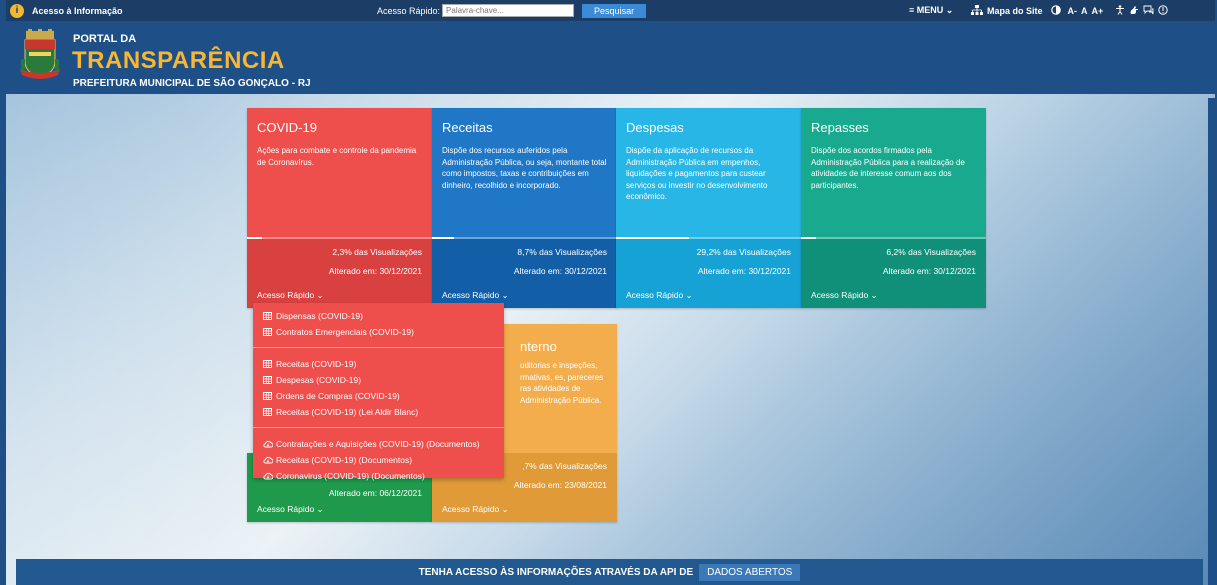 This screenshot has height=585, width=1217. What do you see at coordinates (1134, 11) in the screenshot?
I see `sign-language-icon` at bounding box center [1134, 11].